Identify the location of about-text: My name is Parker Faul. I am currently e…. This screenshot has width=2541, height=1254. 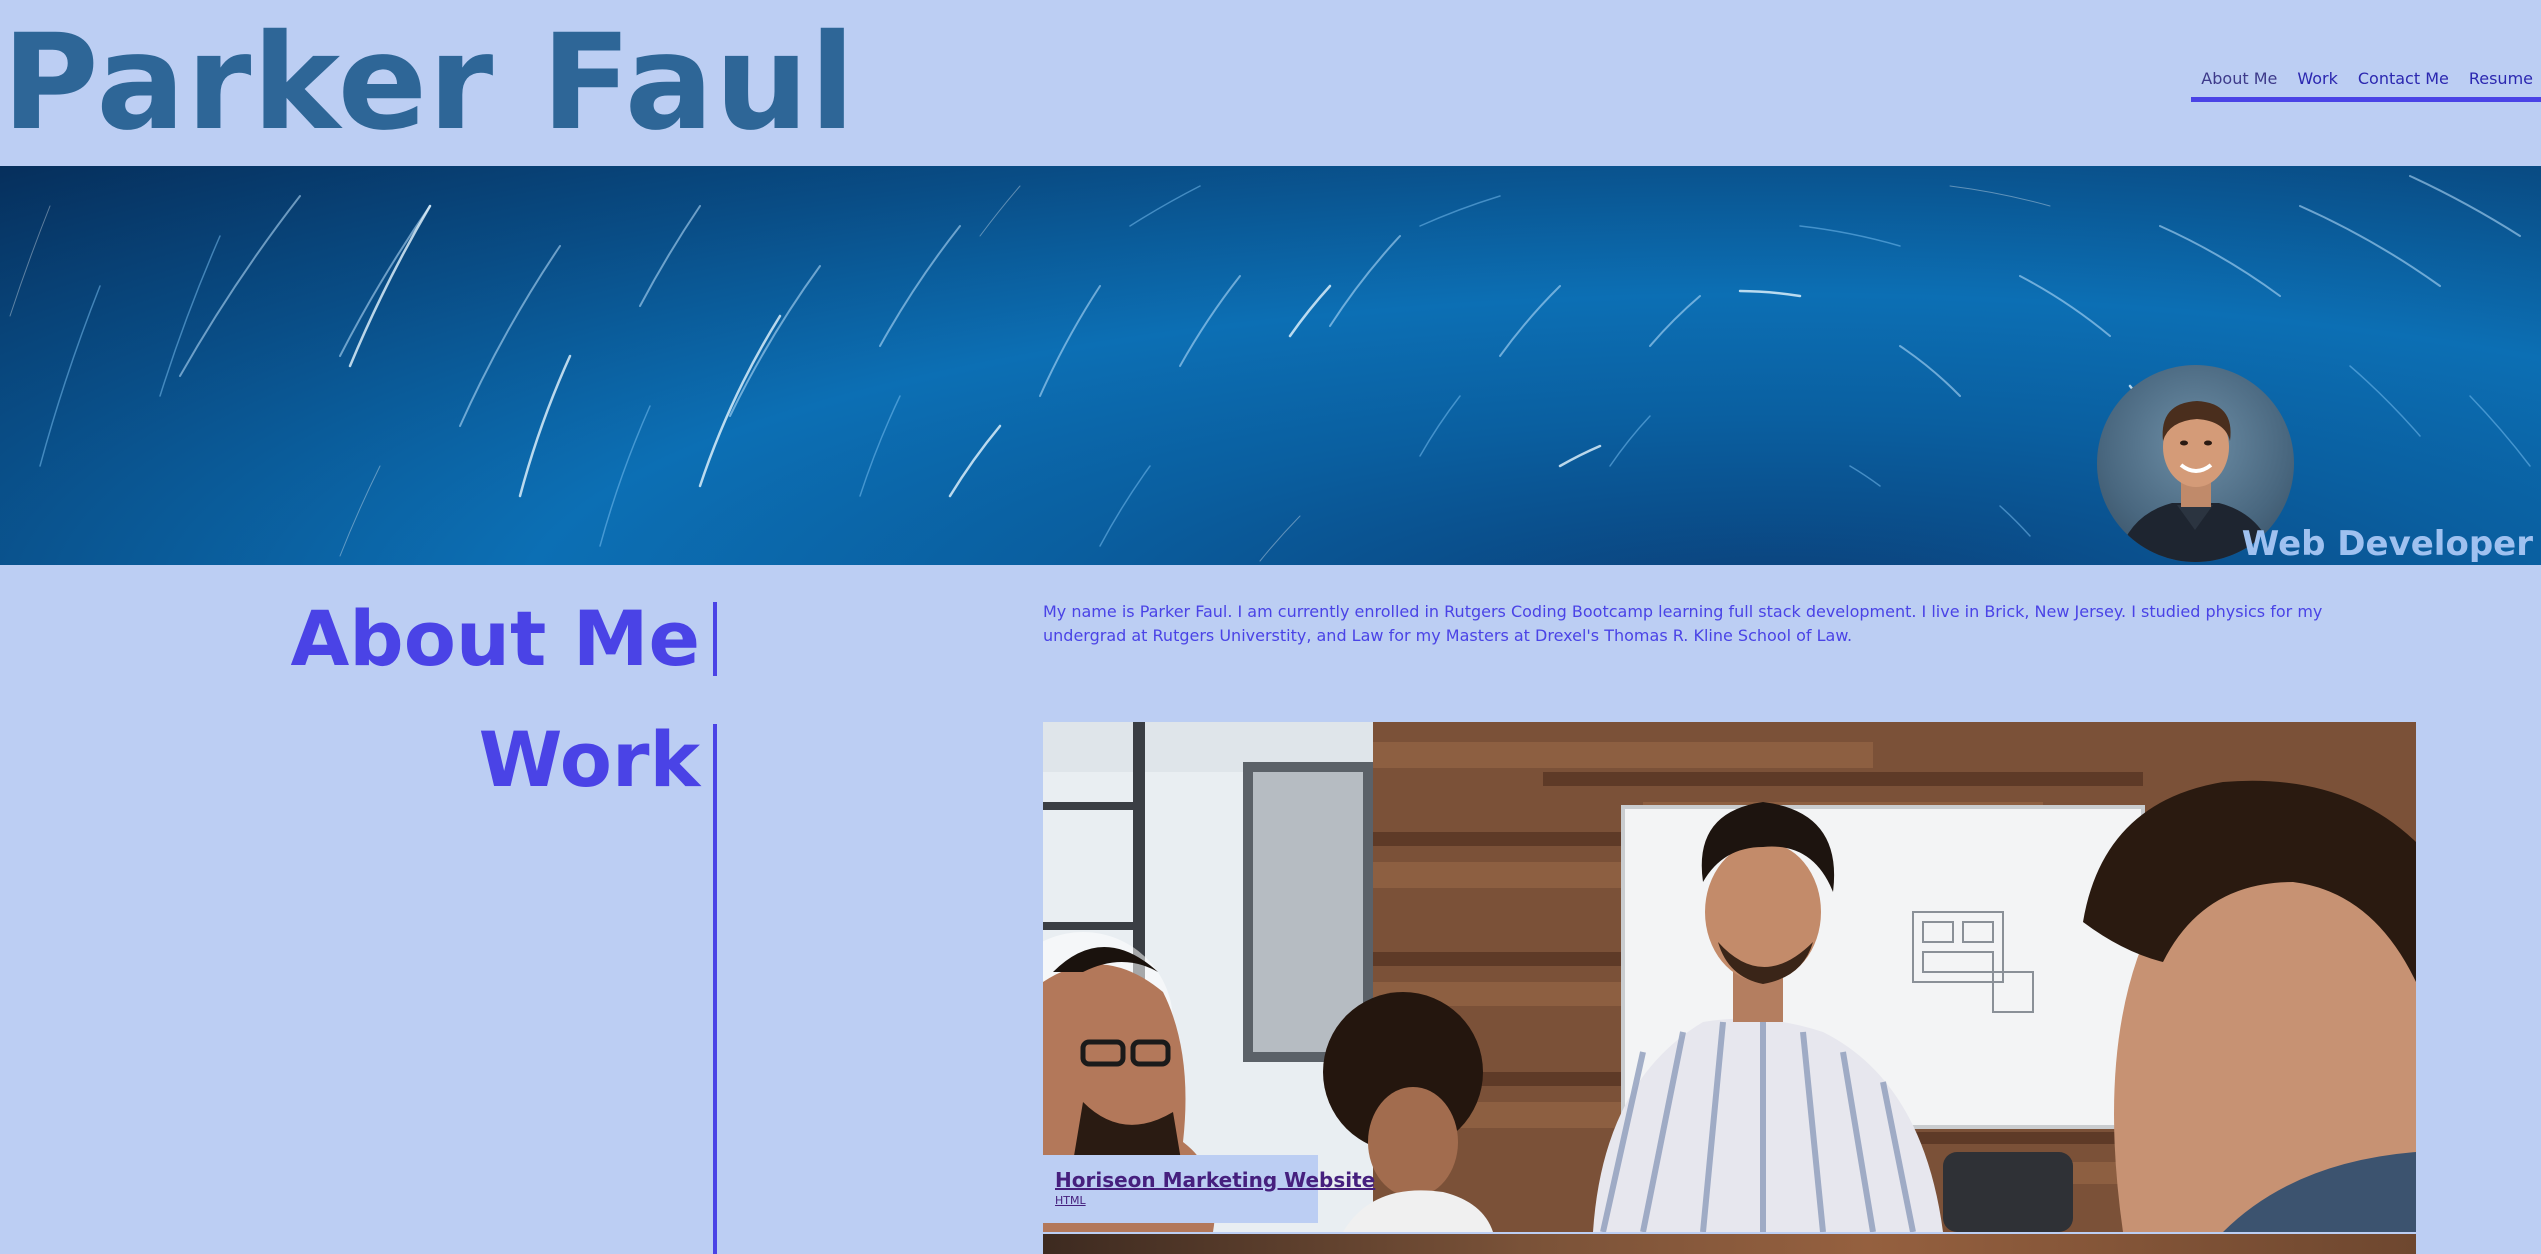
(1683, 623).